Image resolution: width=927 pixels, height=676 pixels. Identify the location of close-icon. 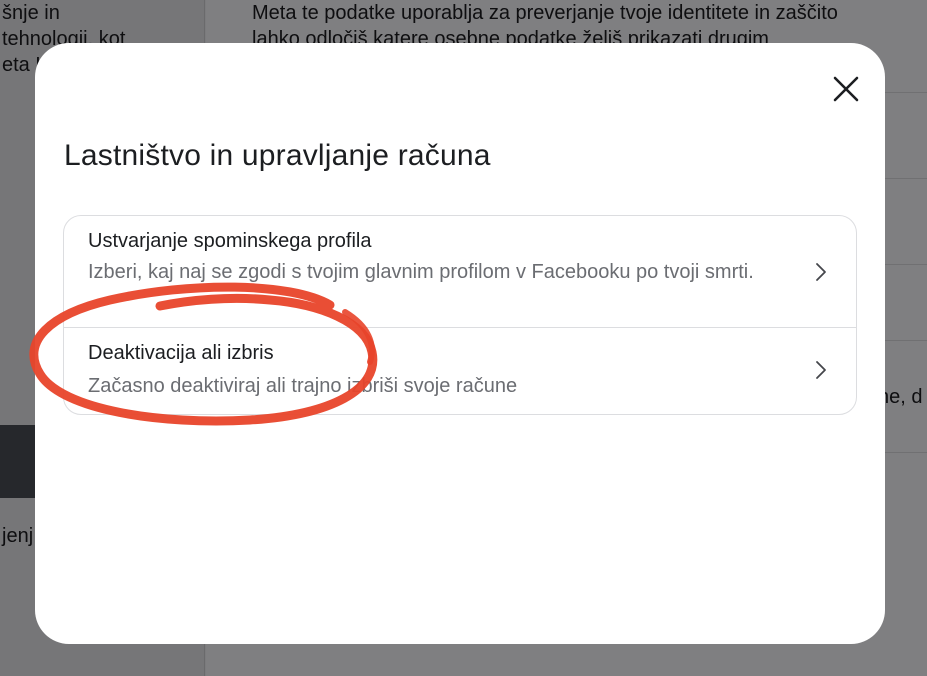
(846, 89).